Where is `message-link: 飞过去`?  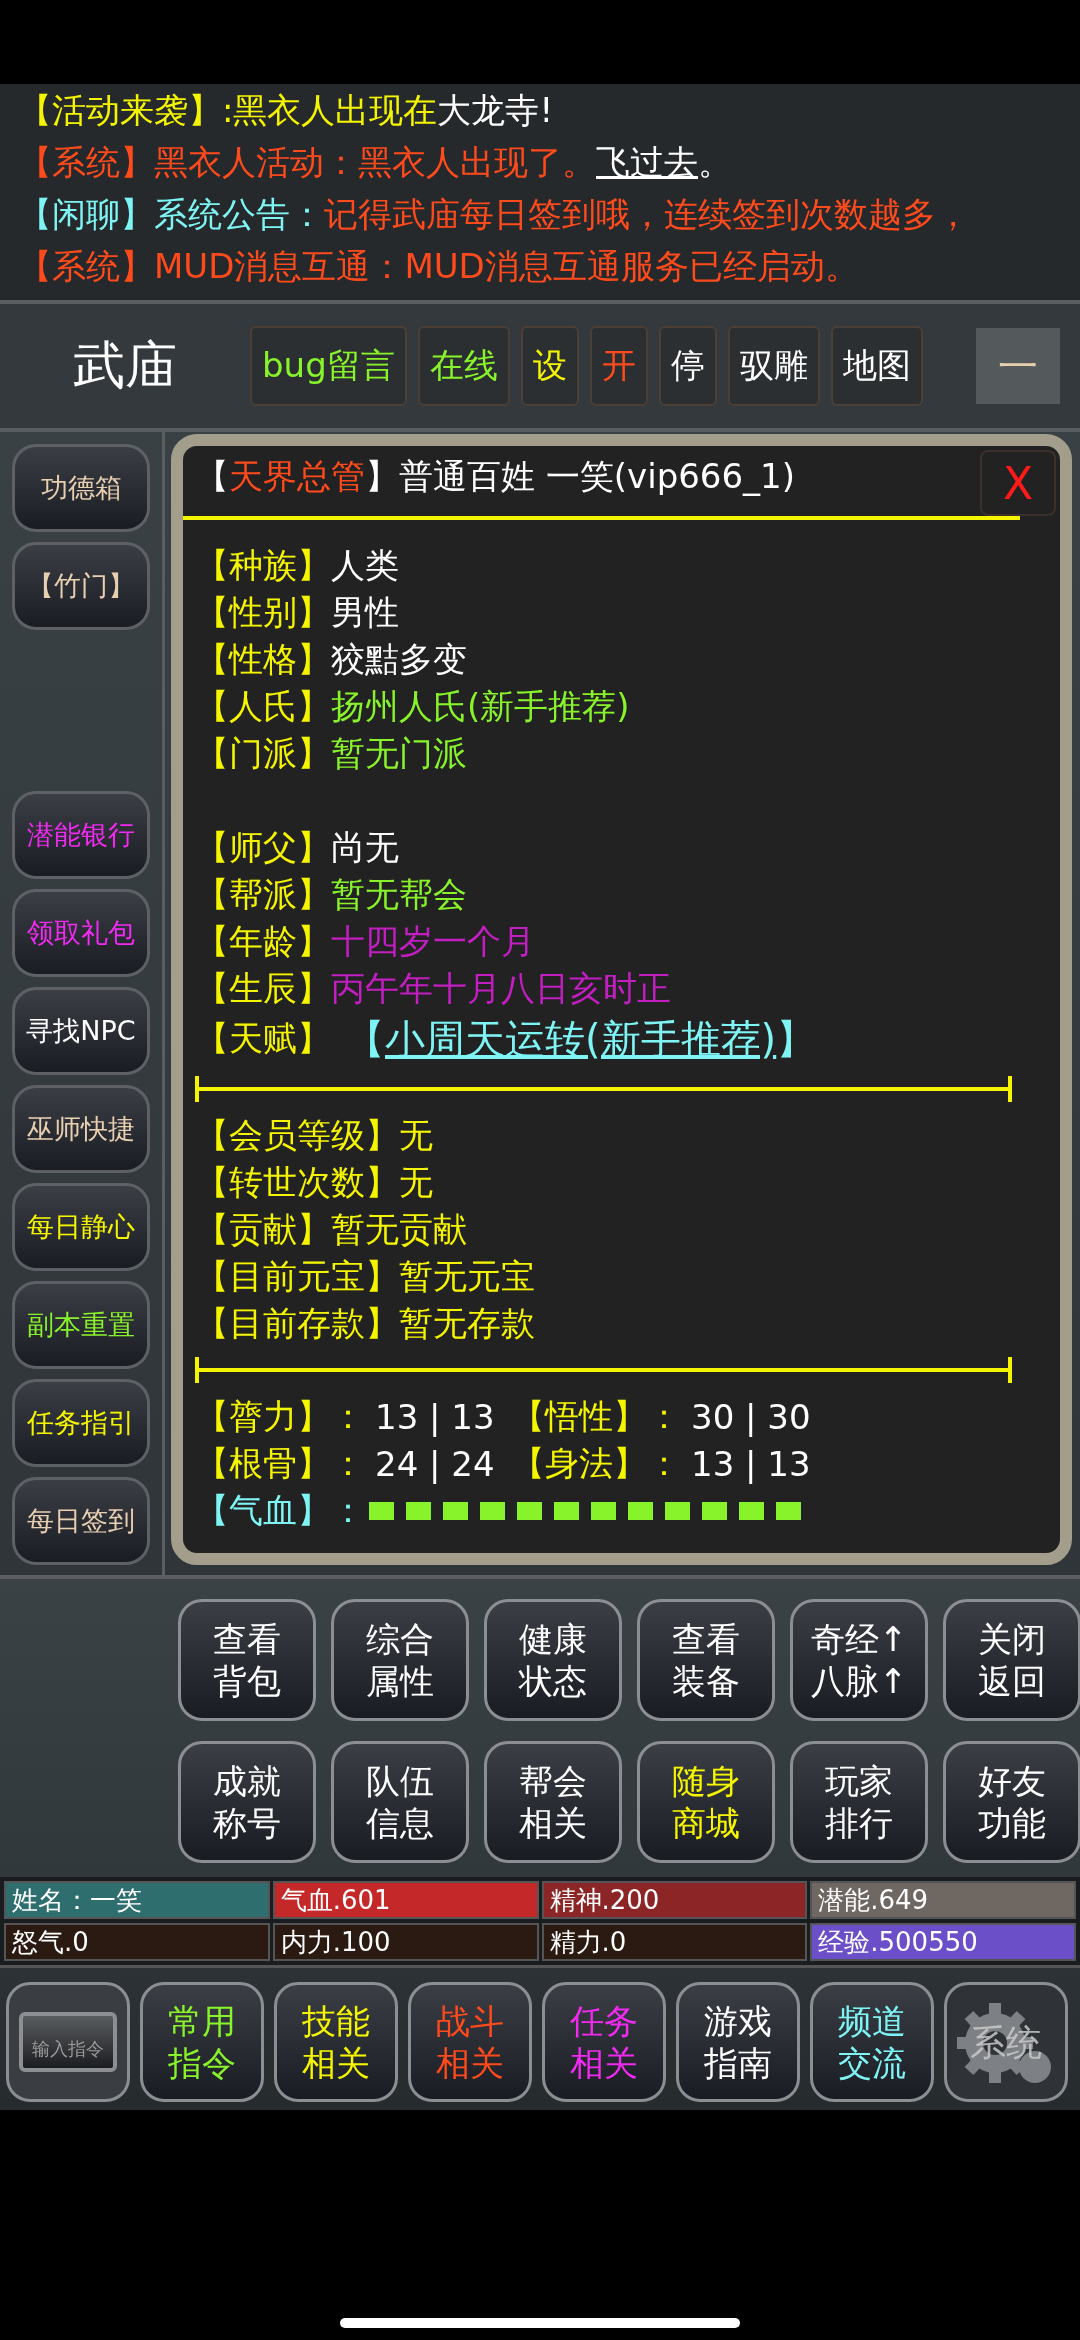 message-link: 飞过去 is located at coordinates (647, 162).